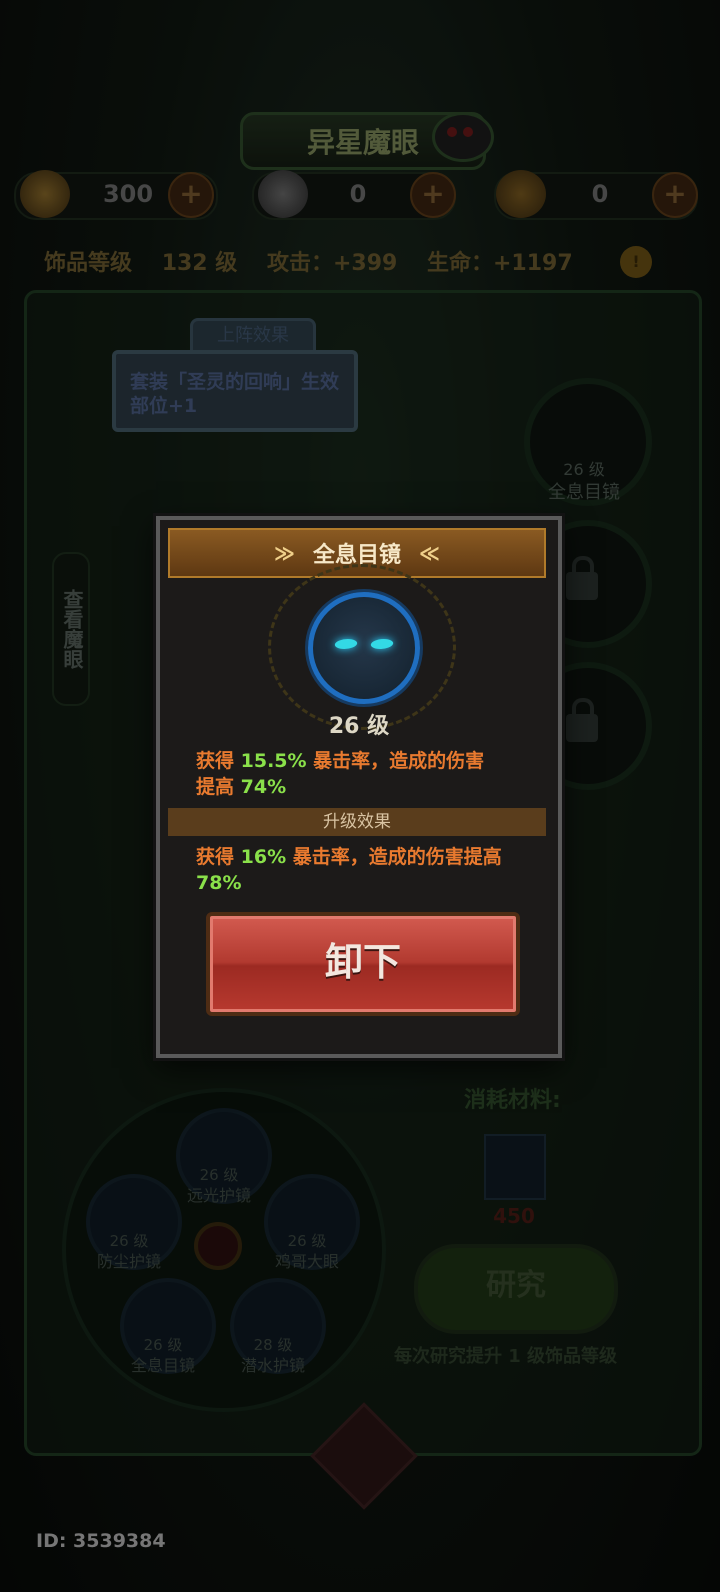 Image resolution: width=720 pixels, height=1592 pixels. I want to click on goggle-lens-right, so click(382, 644).